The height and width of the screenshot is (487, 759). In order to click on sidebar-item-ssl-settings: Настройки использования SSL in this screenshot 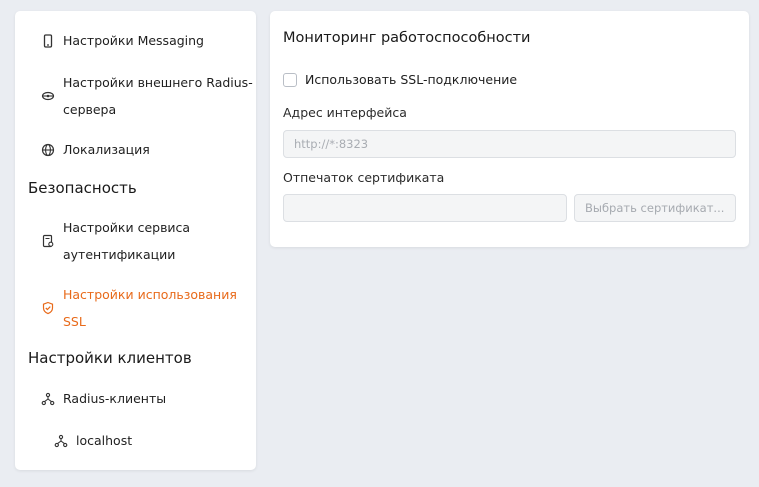, I will do `click(135, 308)`.